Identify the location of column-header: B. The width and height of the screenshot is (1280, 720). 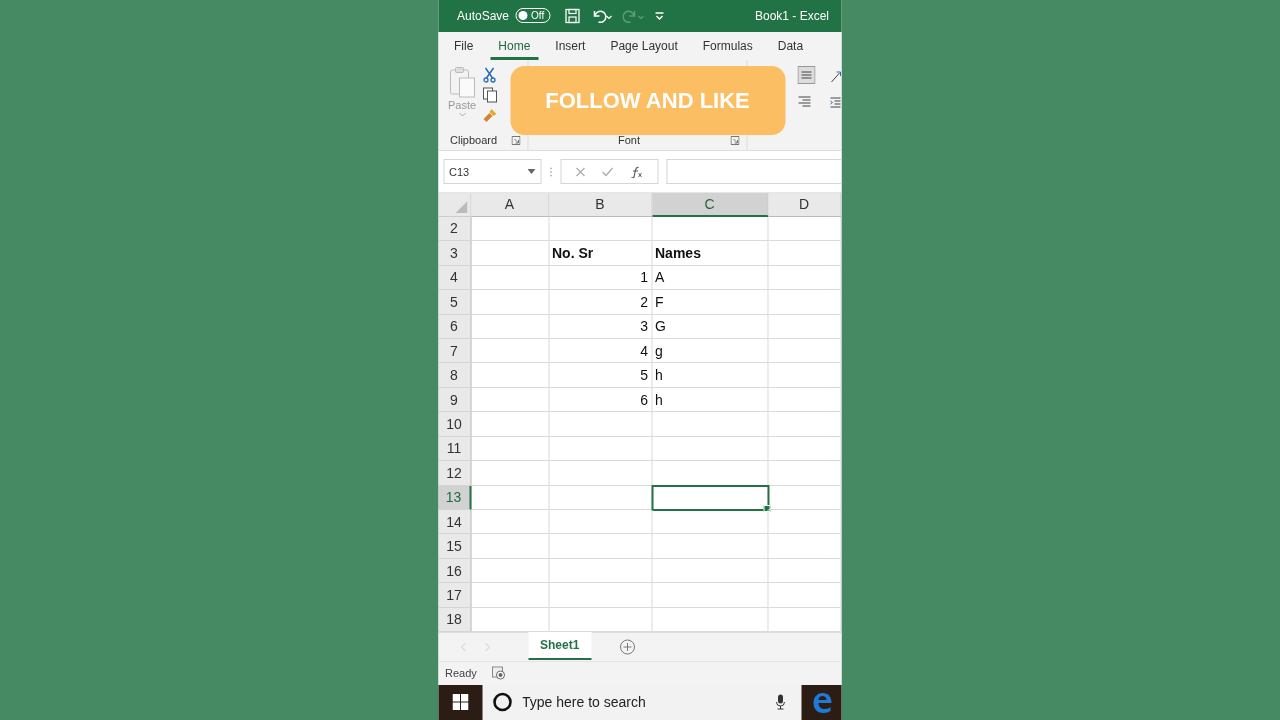
(600, 204).